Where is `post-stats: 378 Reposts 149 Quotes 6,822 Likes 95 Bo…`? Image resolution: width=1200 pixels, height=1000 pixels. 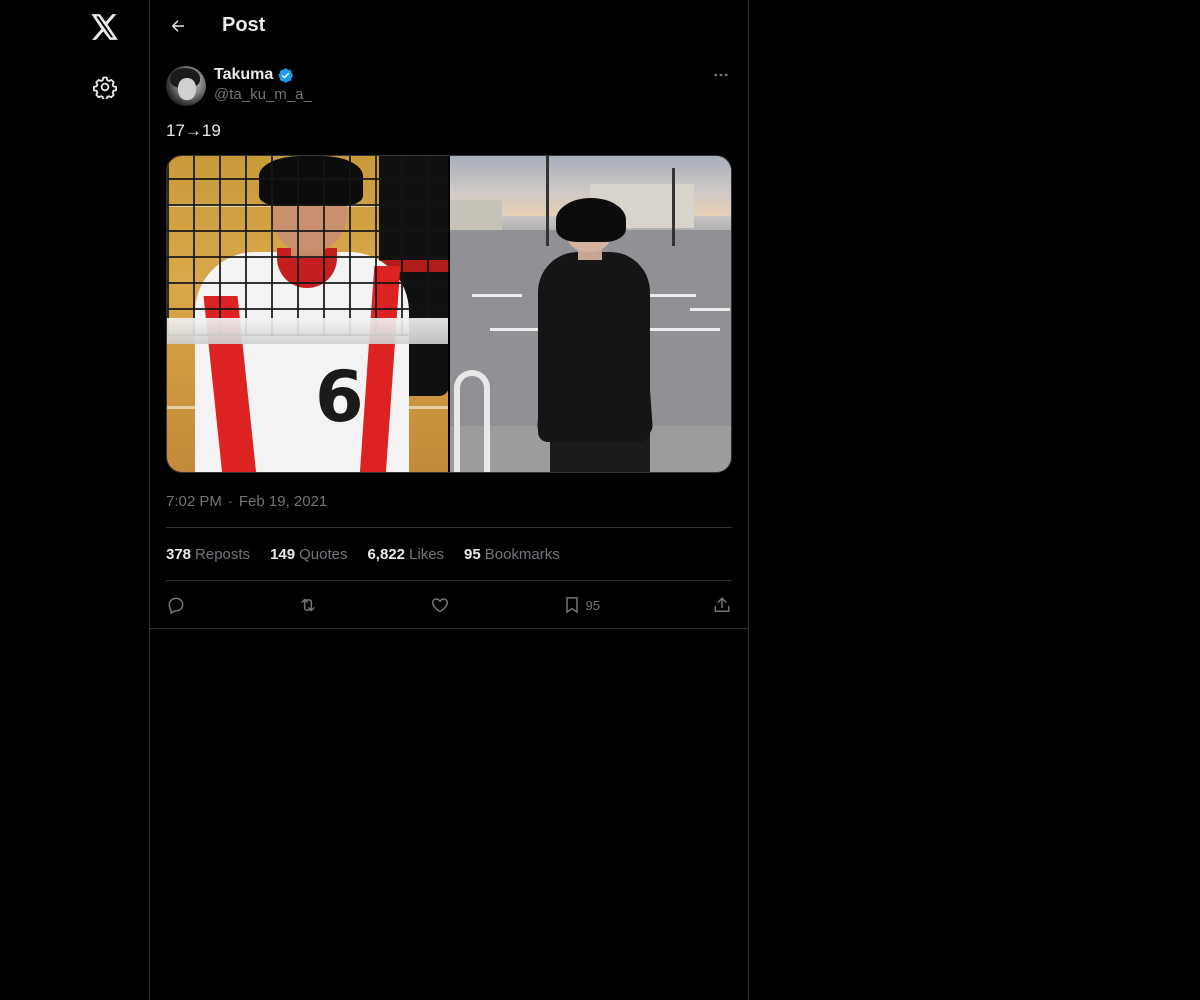
post-stats: 378 Reposts 149 Quotes 6,822 Likes 95 Bo… is located at coordinates (363, 554).